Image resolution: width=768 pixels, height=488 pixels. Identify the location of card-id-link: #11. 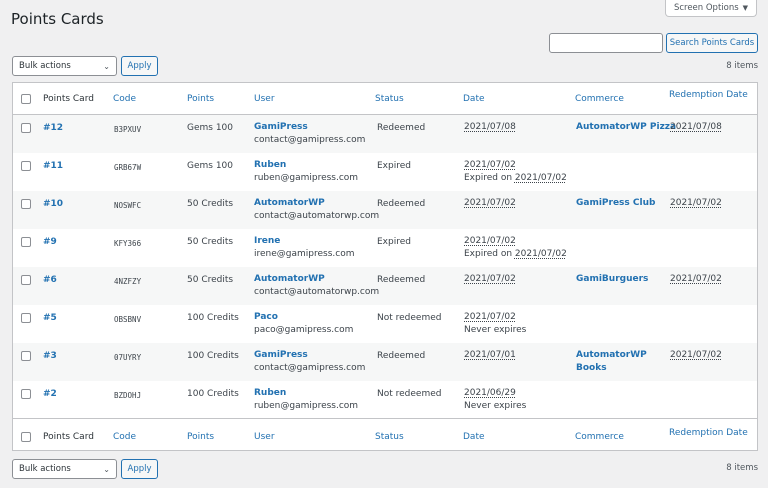
(53, 166).